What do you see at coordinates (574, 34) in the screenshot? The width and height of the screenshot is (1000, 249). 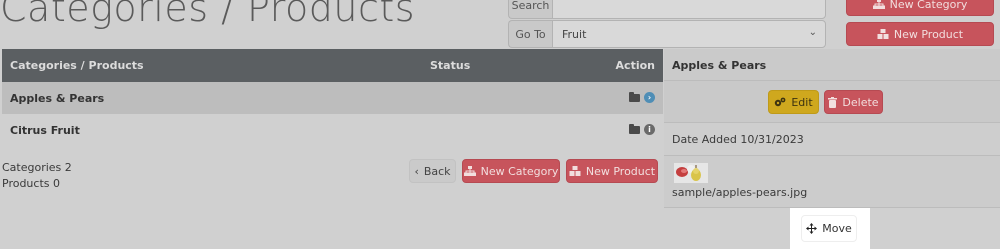 I see `goto-selected-value: Fruit` at bounding box center [574, 34].